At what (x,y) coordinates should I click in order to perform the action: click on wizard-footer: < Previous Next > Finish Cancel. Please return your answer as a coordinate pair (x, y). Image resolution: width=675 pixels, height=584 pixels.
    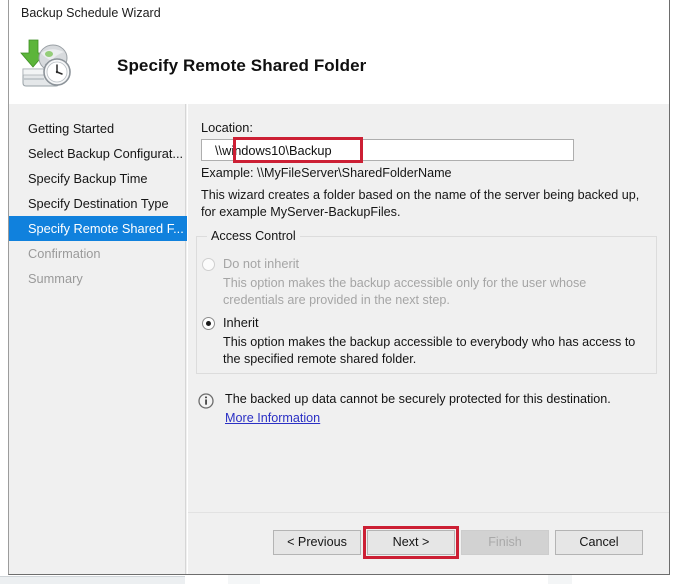
    Looking at the image, I should click on (428, 543).